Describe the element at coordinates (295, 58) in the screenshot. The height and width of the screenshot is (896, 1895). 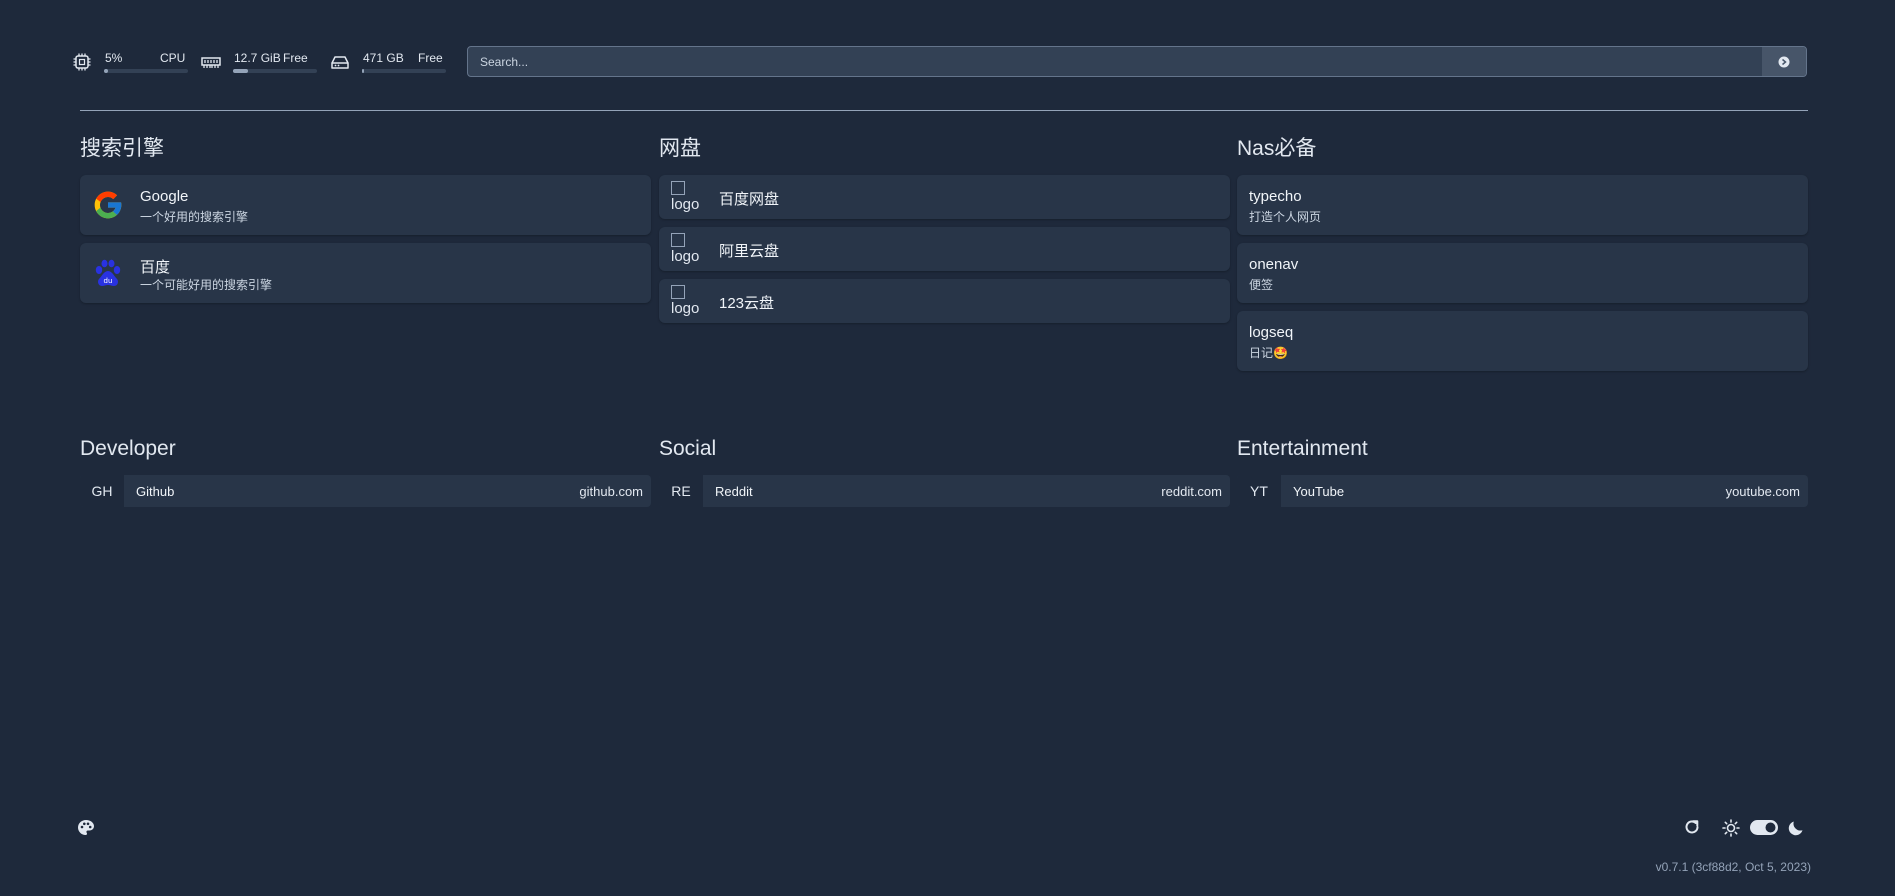
I see `memory-label: Free` at that location.